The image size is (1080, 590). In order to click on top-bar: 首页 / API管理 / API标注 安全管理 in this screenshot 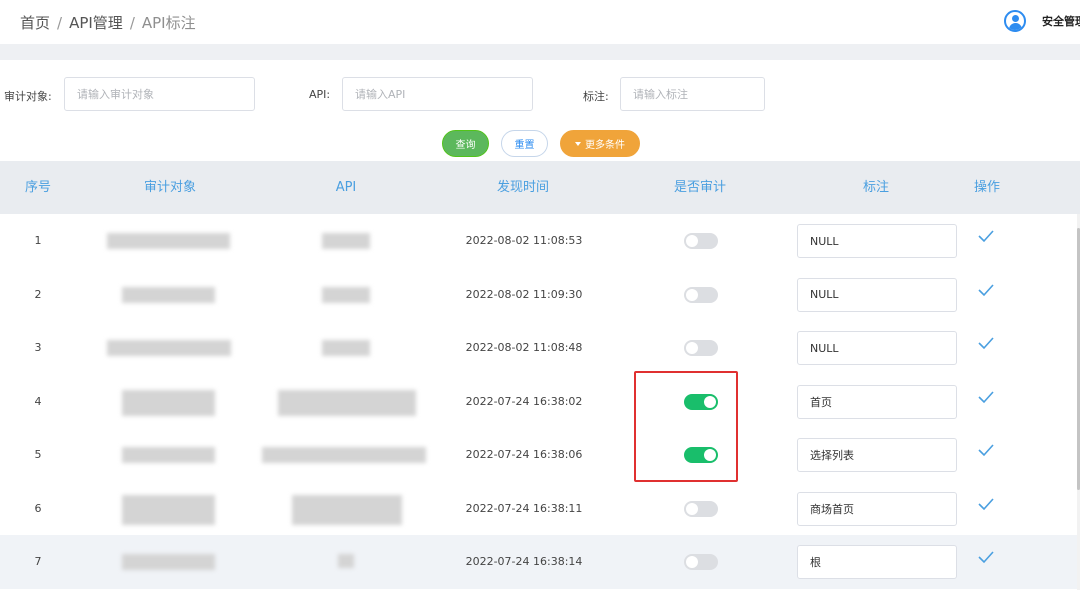, I will do `click(540, 22)`.